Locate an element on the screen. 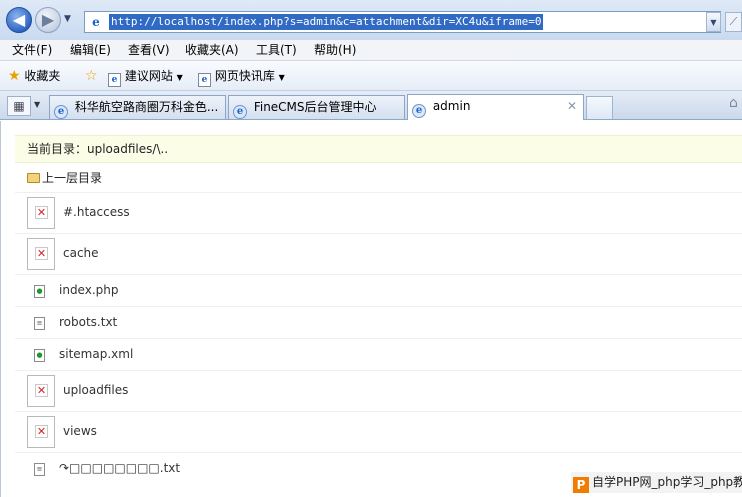 This screenshot has height=497, width=742. favorites-label: 收藏夹 is located at coordinates (42, 76).